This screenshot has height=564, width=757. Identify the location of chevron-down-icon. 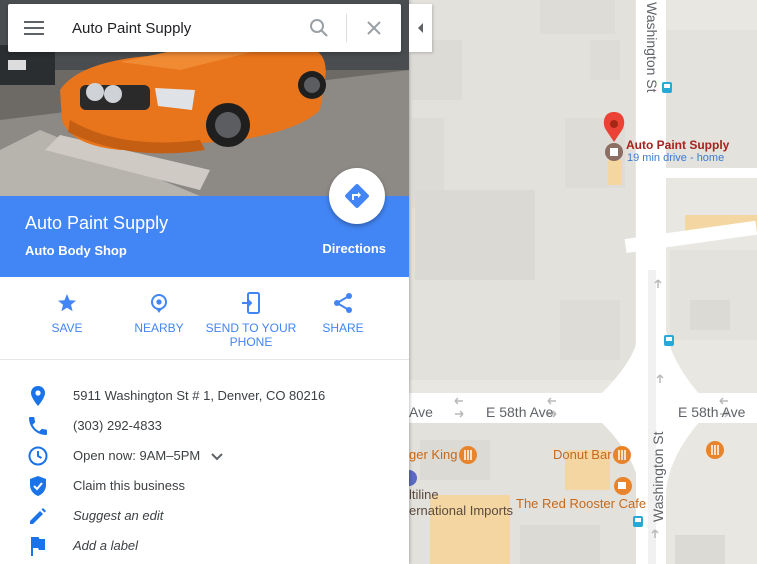
(217, 457).